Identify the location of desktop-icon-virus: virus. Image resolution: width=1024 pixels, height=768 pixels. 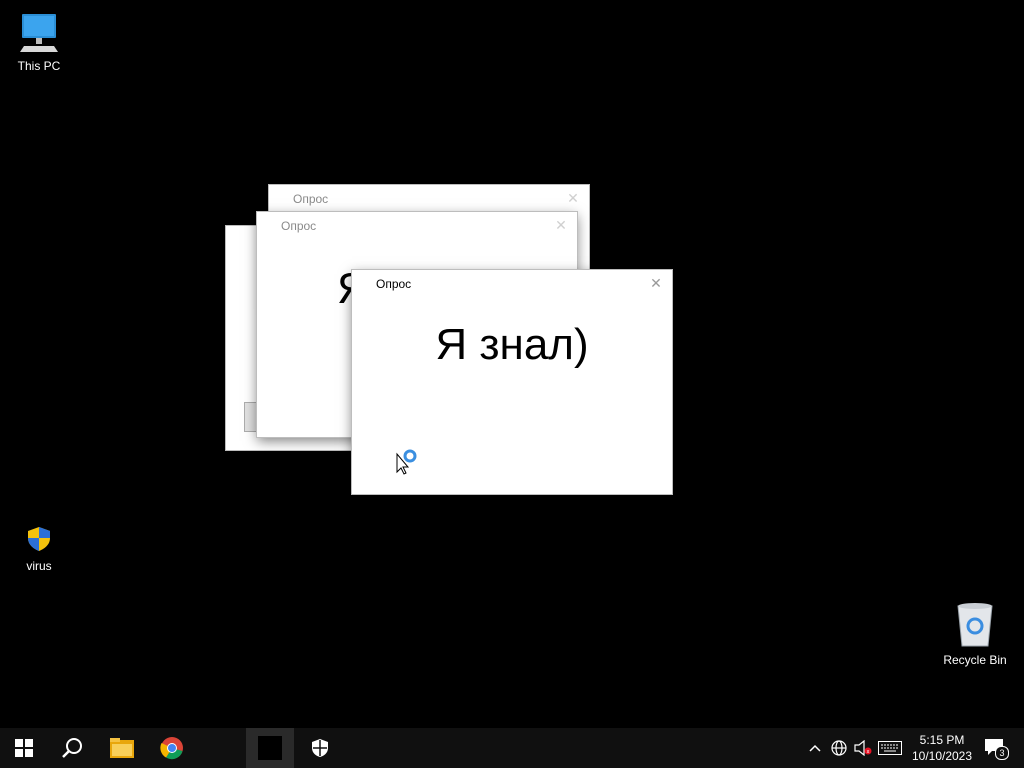
(39, 549).